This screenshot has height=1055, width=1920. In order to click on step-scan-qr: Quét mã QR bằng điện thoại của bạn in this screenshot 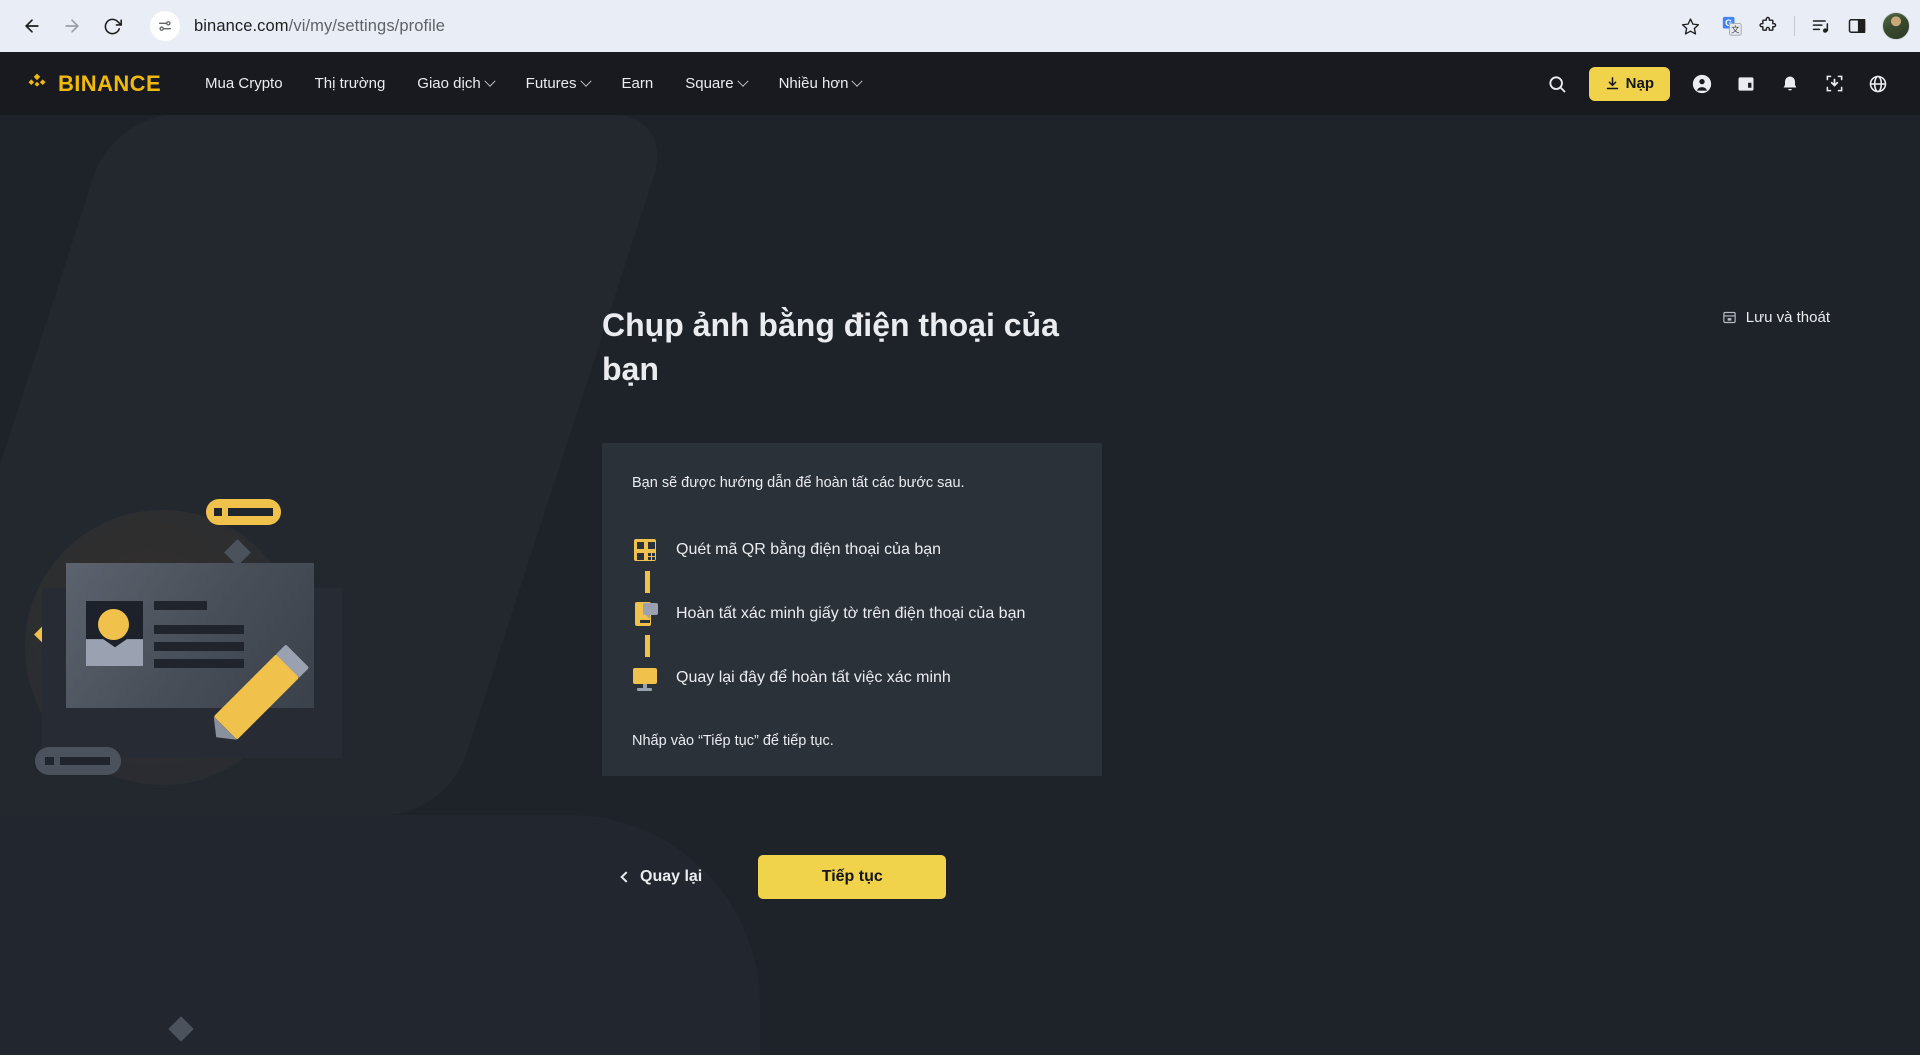, I will do `click(852, 550)`.